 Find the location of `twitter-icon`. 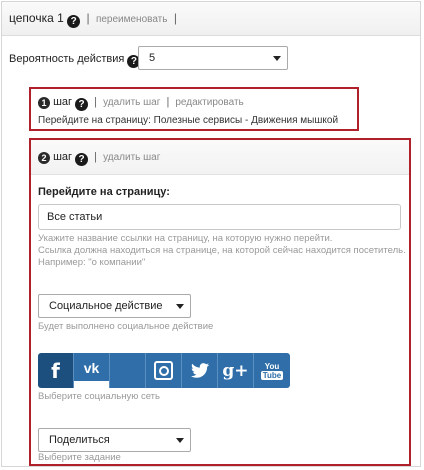

twitter-icon is located at coordinates (199, 370).